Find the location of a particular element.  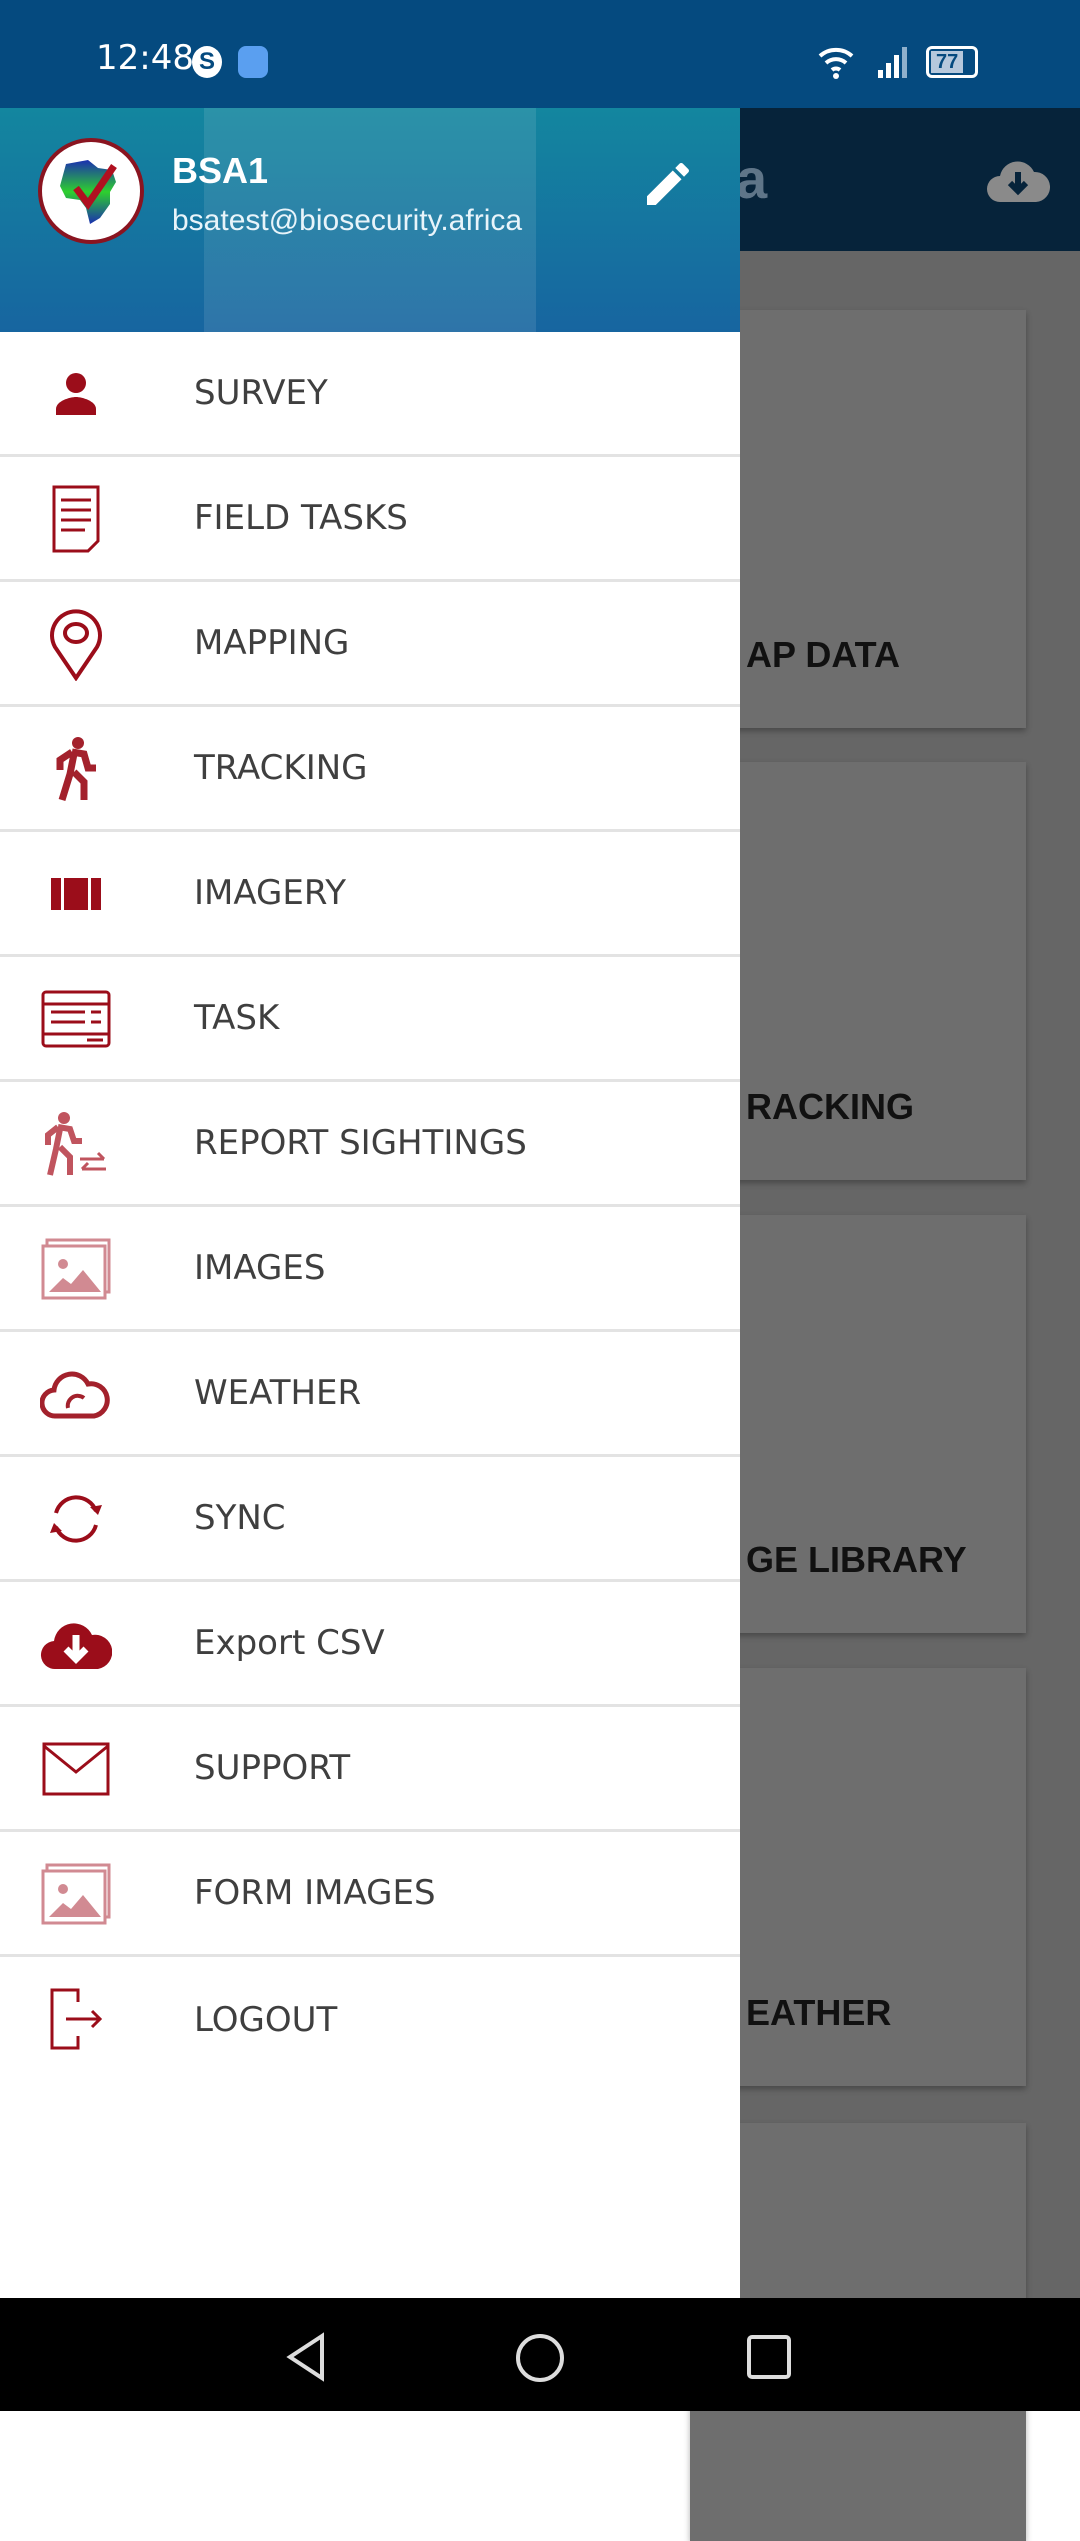

map-data-card-label: AP DATA is located at coordinates (823, 654).